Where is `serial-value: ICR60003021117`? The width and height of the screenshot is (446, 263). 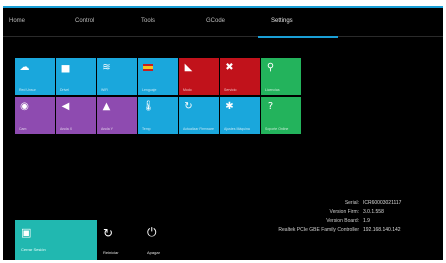 serial-value: ICR60003021117 is located at coordinates (382, 203).